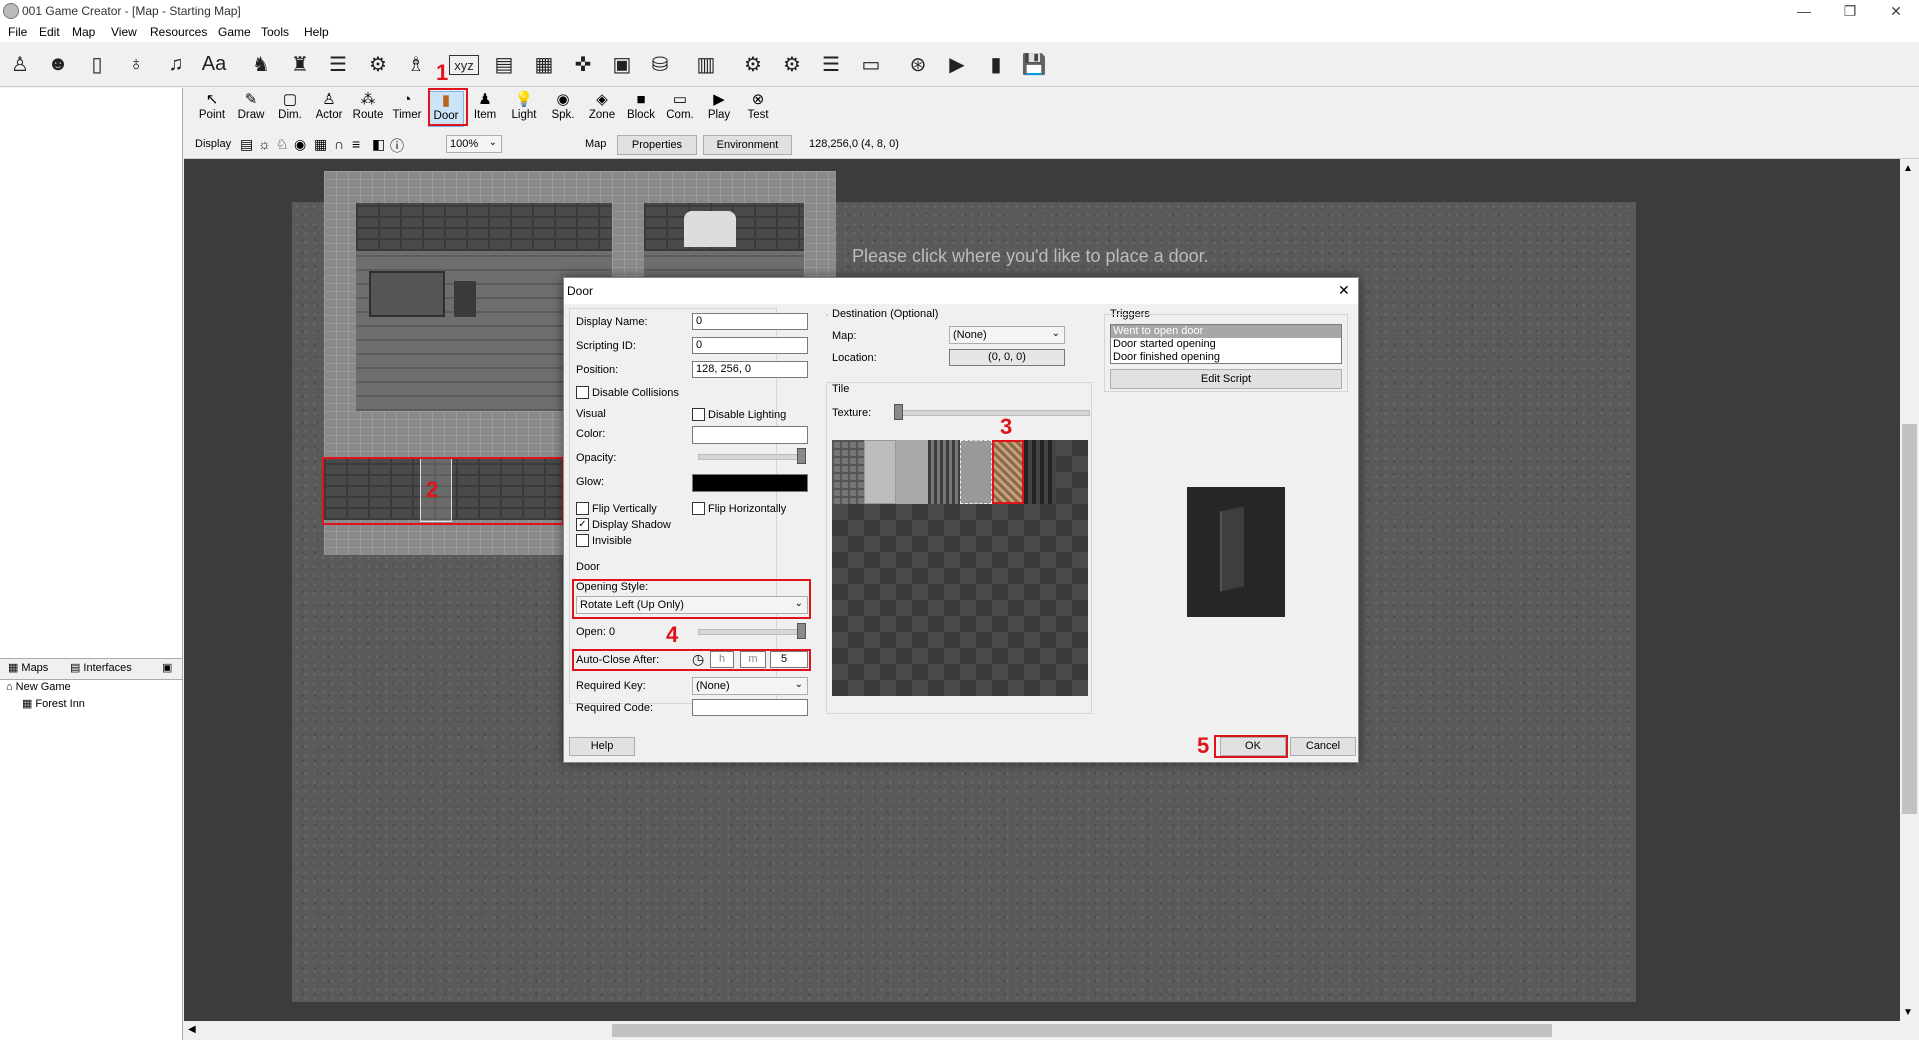  I want to click on menu-file: File, so click(17, 32).